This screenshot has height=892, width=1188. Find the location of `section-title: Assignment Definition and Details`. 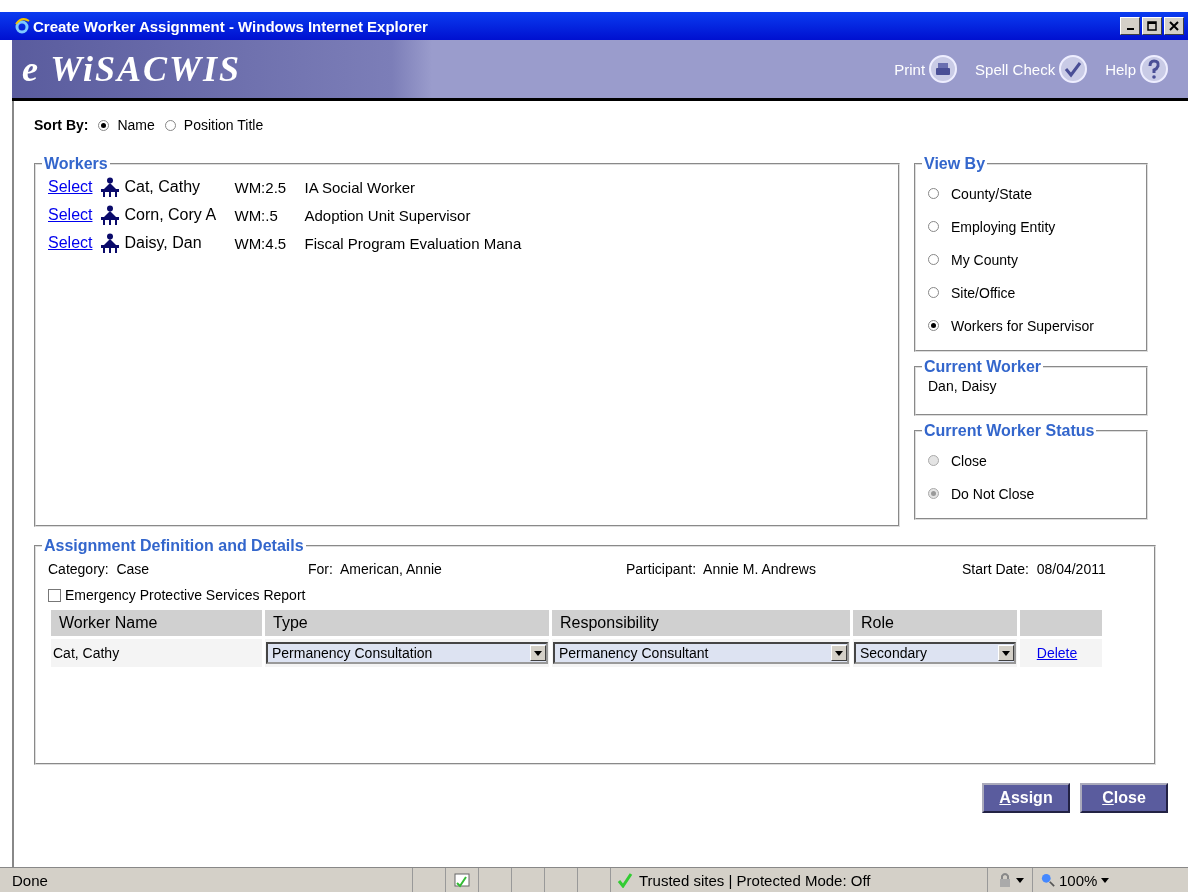

section-title: Assignment Definition and Details is located at coordinates (174, 546).